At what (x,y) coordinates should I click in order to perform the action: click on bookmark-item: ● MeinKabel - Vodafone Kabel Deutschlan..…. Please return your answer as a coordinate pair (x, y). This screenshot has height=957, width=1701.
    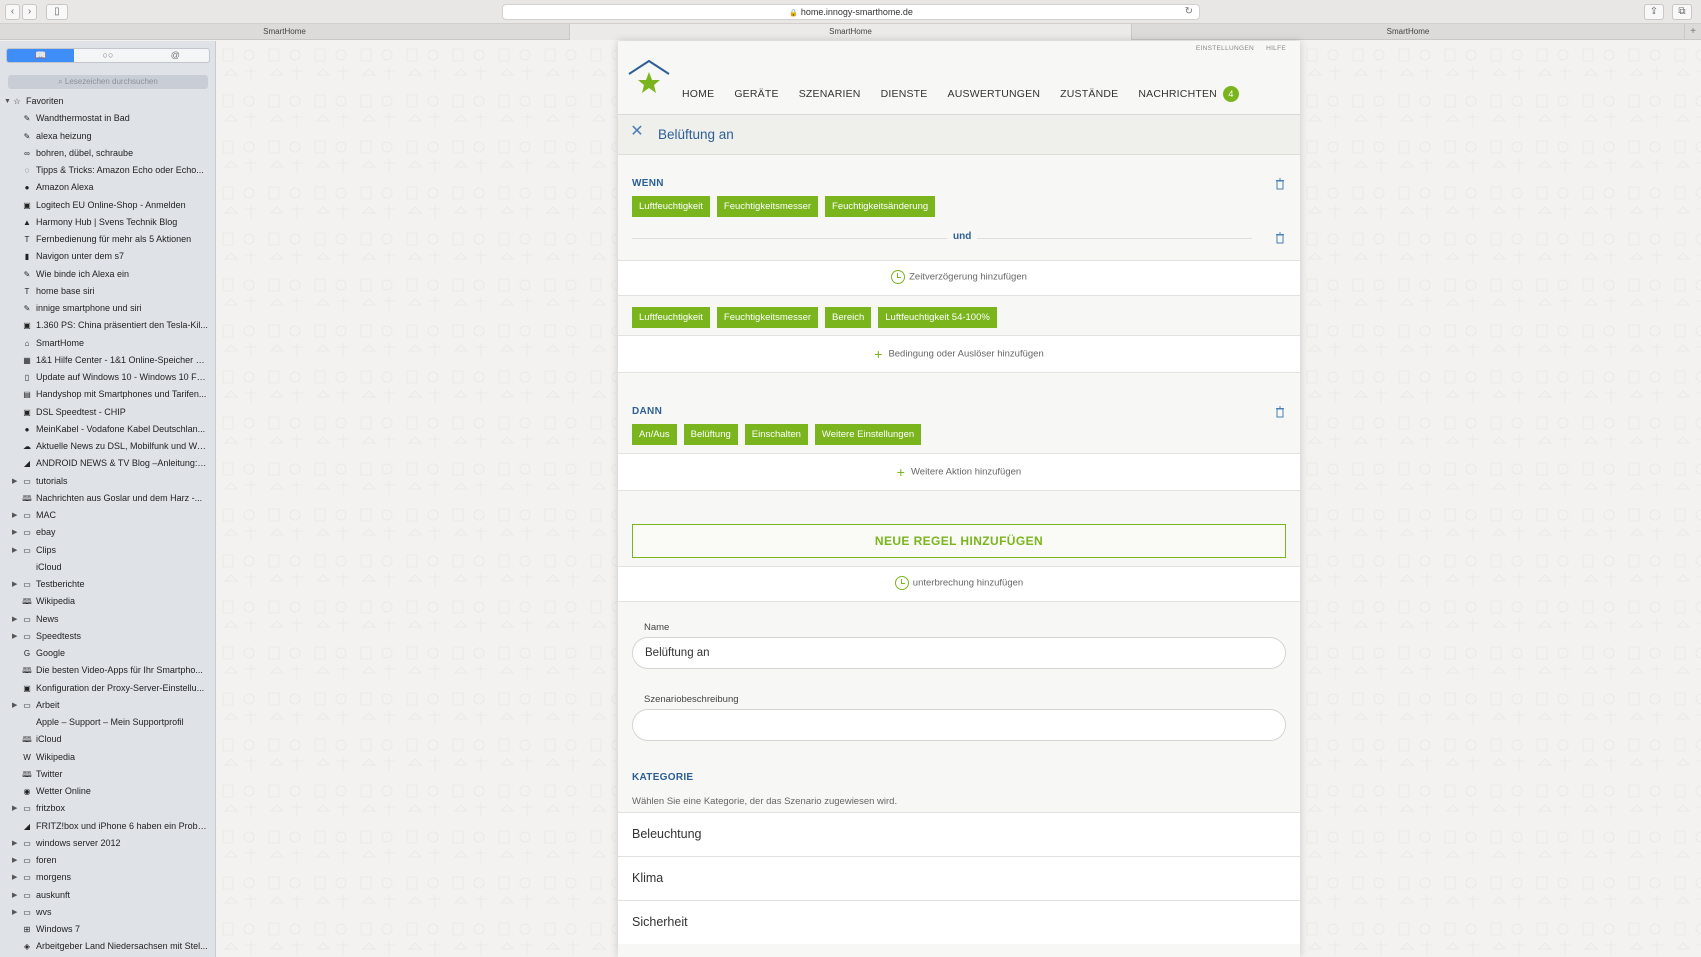
    Looking at the image, I should click on (108, 429).